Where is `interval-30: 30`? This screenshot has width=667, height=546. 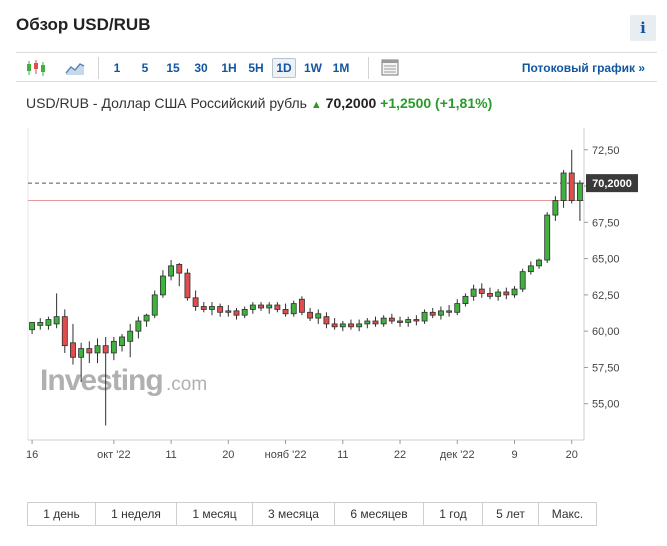 interval-30: 30 is located at coordinates (201, 68).